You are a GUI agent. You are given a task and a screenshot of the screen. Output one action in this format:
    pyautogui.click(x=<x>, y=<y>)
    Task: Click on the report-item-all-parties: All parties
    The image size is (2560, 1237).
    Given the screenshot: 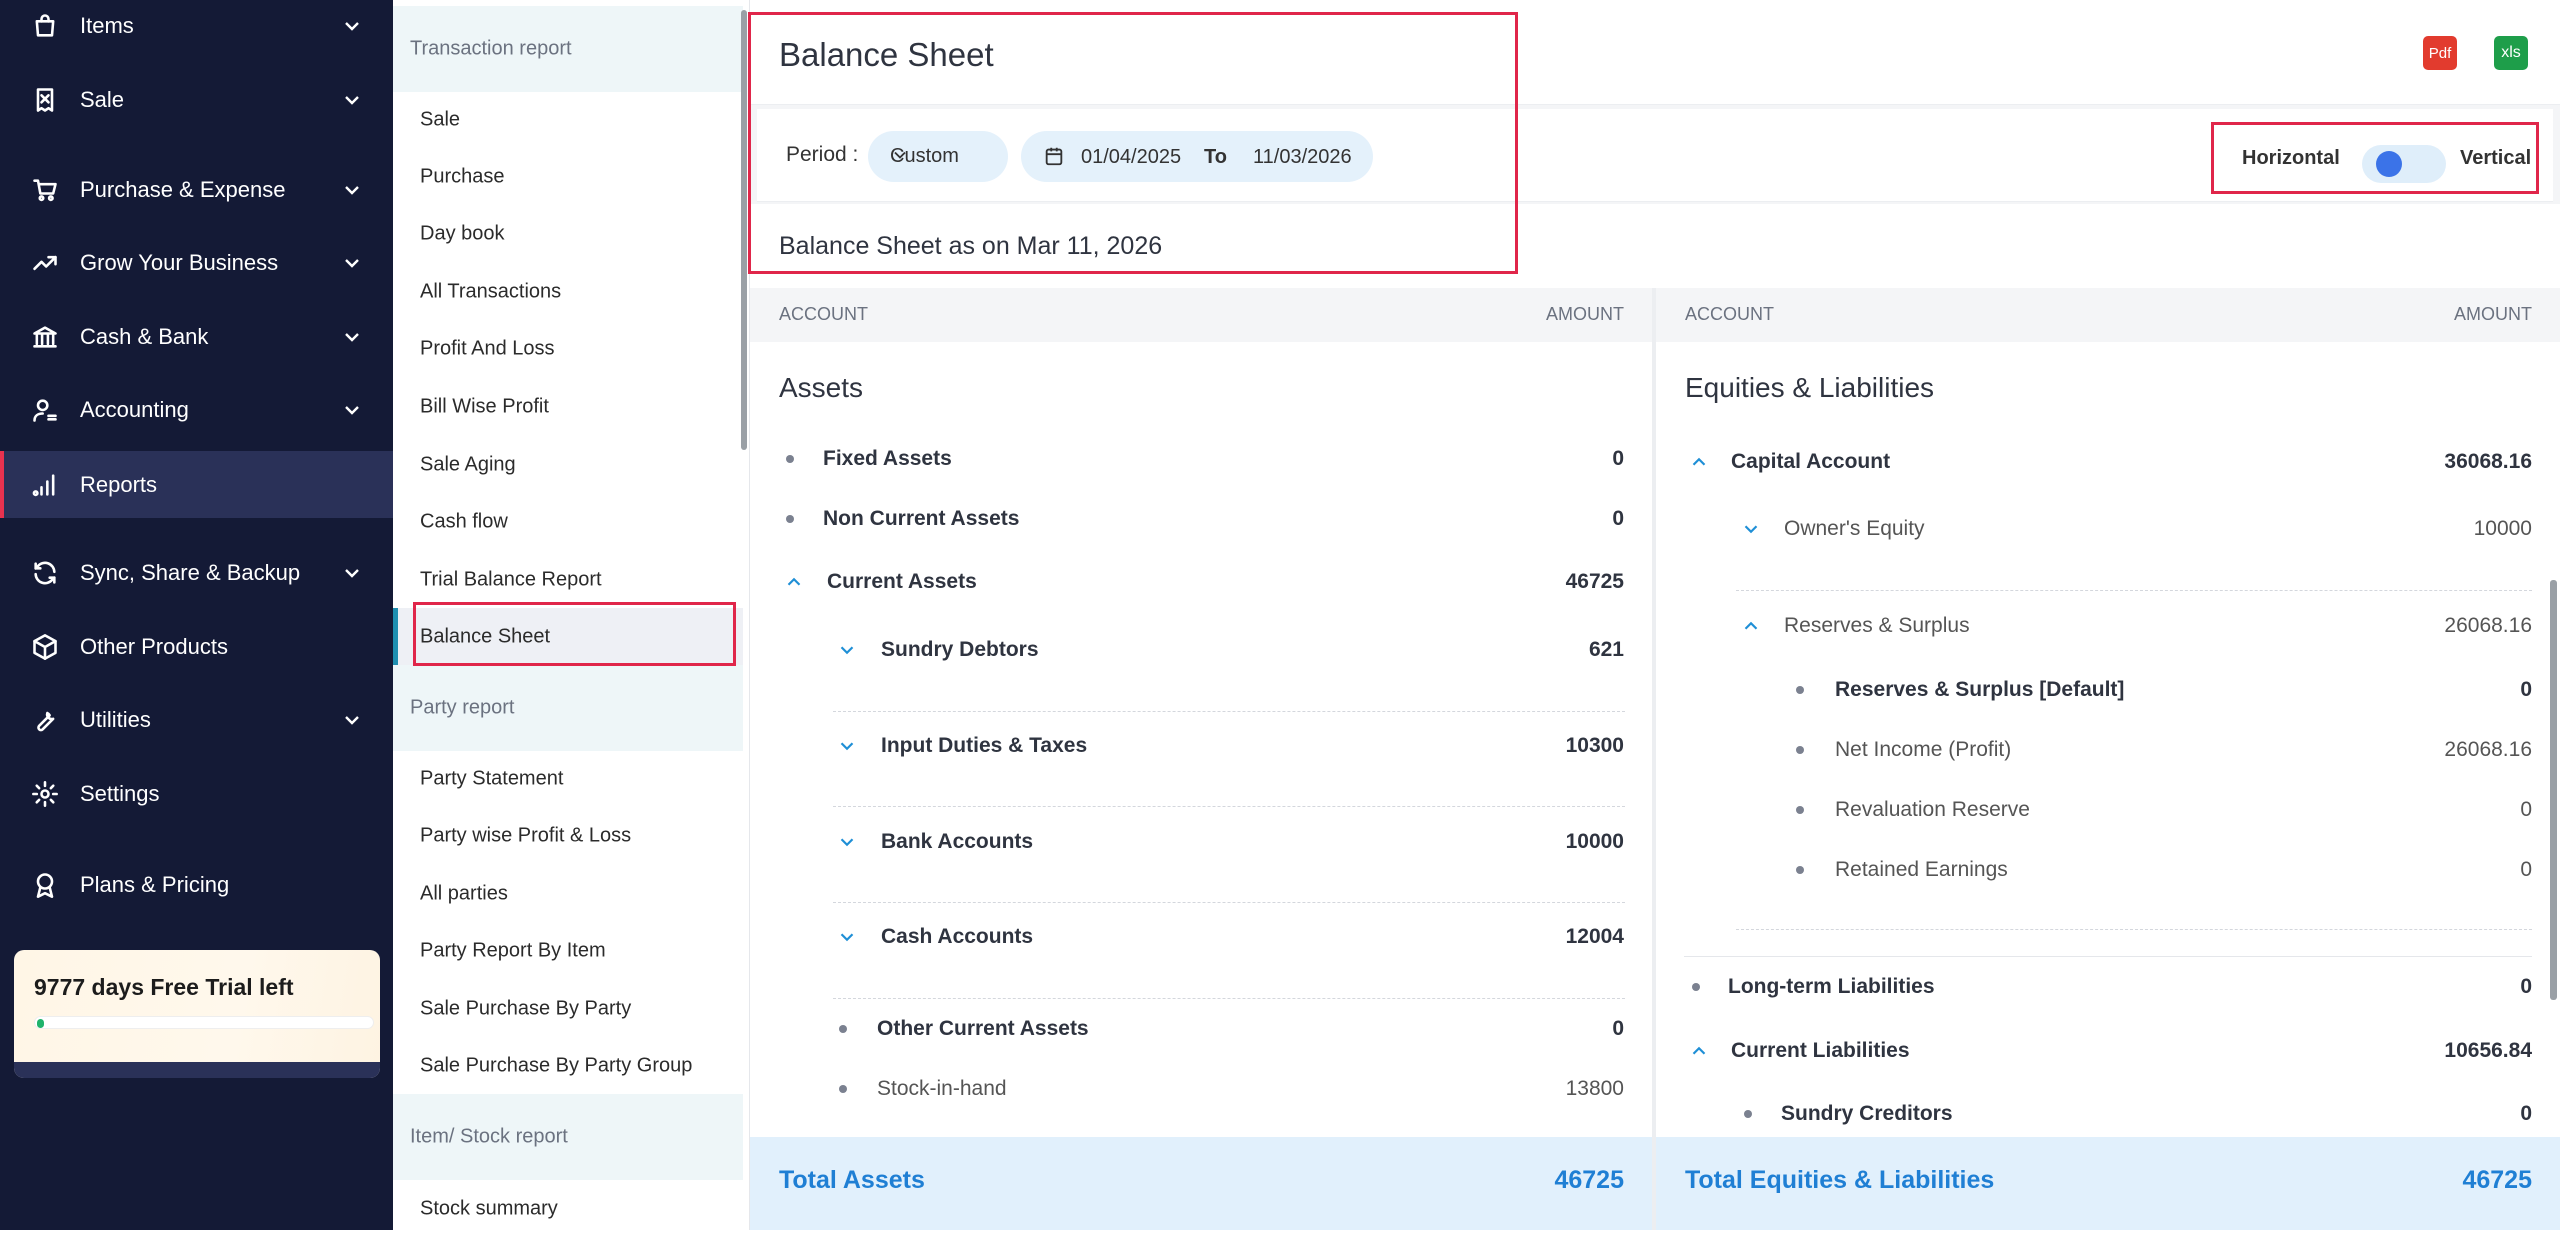 What is the action you would take?
    pyautogui.click(x=568, y=893)
    